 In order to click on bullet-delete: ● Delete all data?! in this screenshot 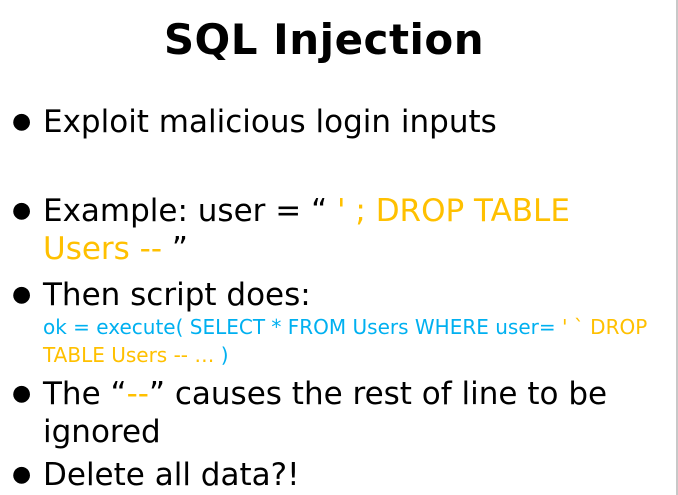, I will do `click(337, 475)`.